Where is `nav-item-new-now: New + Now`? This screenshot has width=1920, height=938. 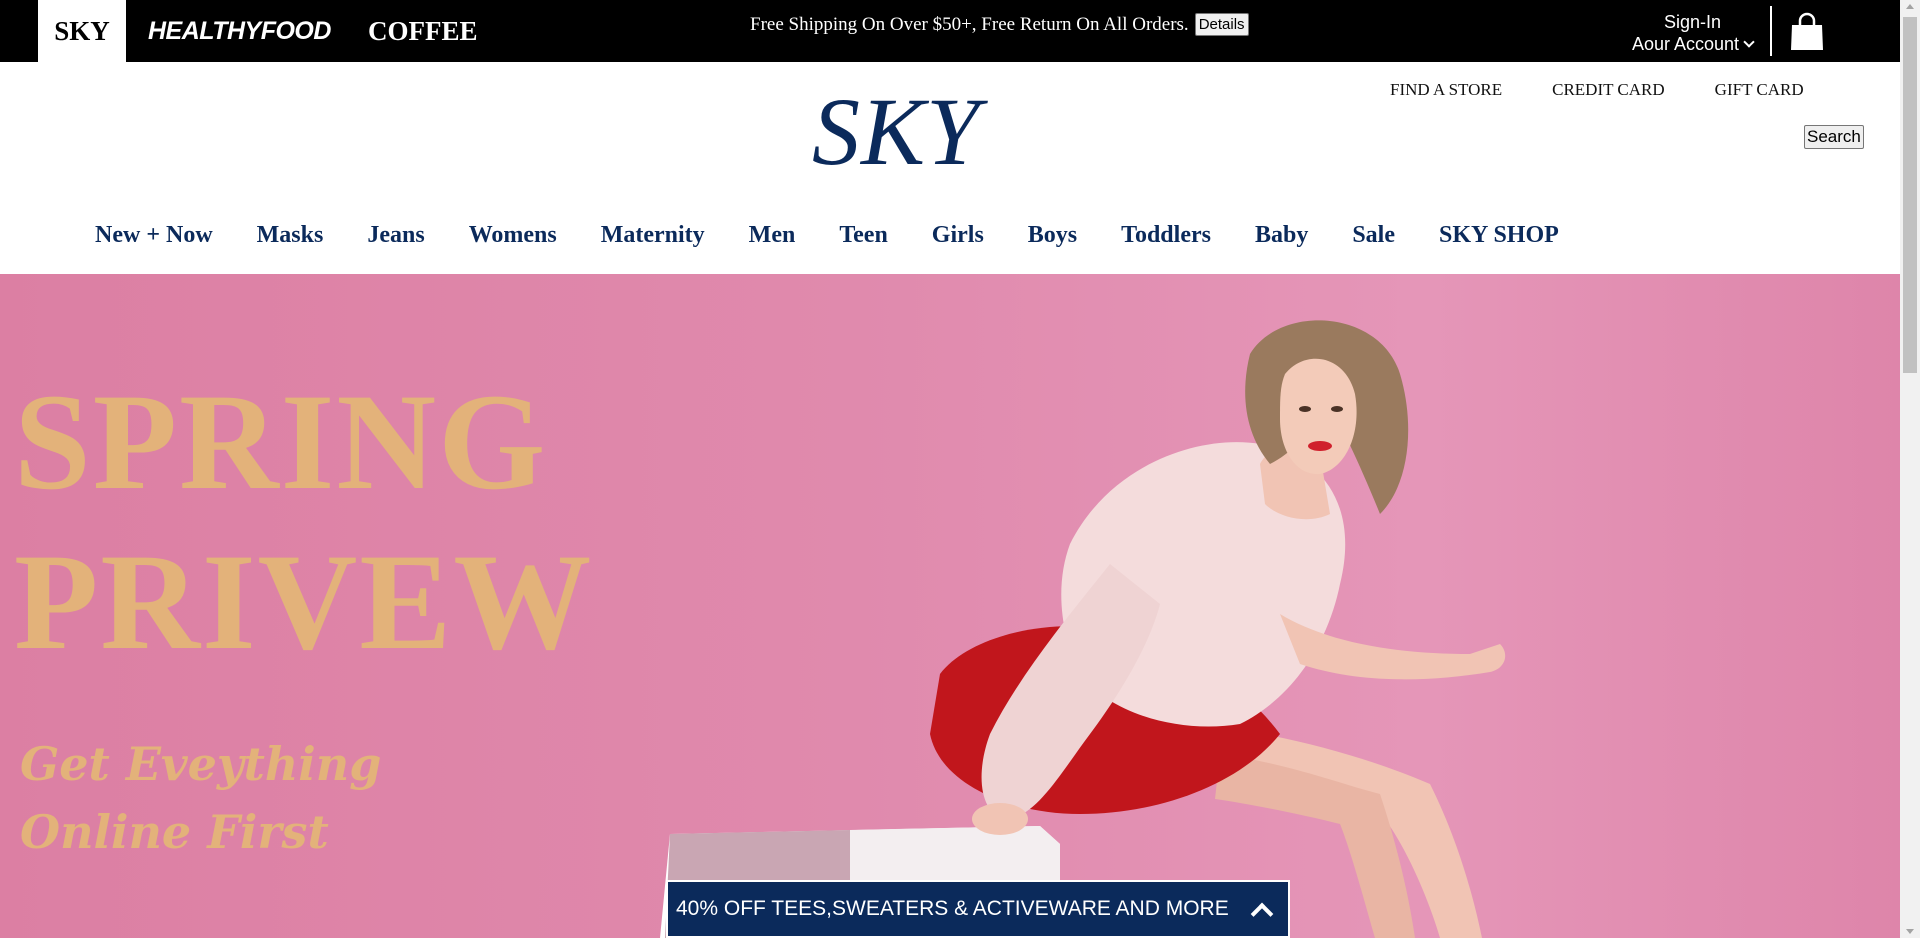 nav-item-new-now: New + Now is located at coordinates (154, 235).